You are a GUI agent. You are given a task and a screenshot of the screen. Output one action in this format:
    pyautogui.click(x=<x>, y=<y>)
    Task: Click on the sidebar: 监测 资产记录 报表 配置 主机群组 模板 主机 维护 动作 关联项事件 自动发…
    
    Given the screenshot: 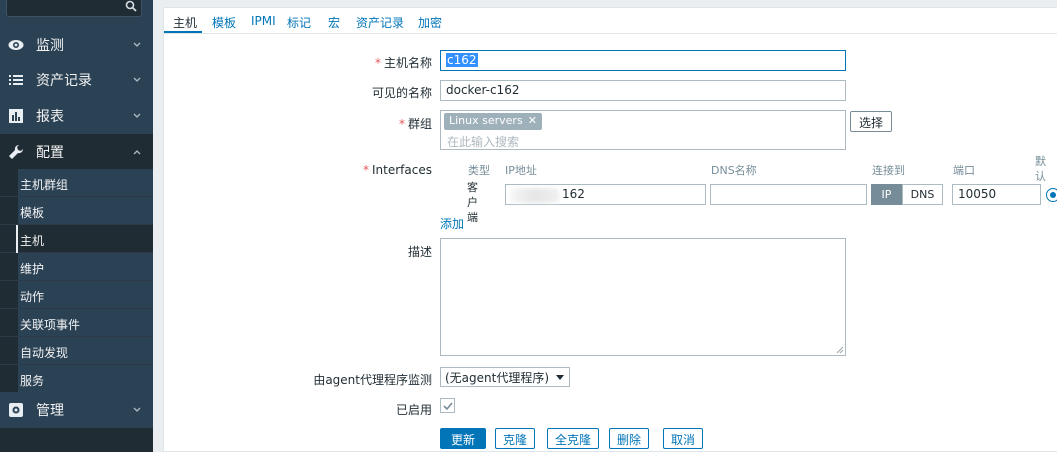 What is the action you would take?
    pyautogui.click(x=76, y=226)
    